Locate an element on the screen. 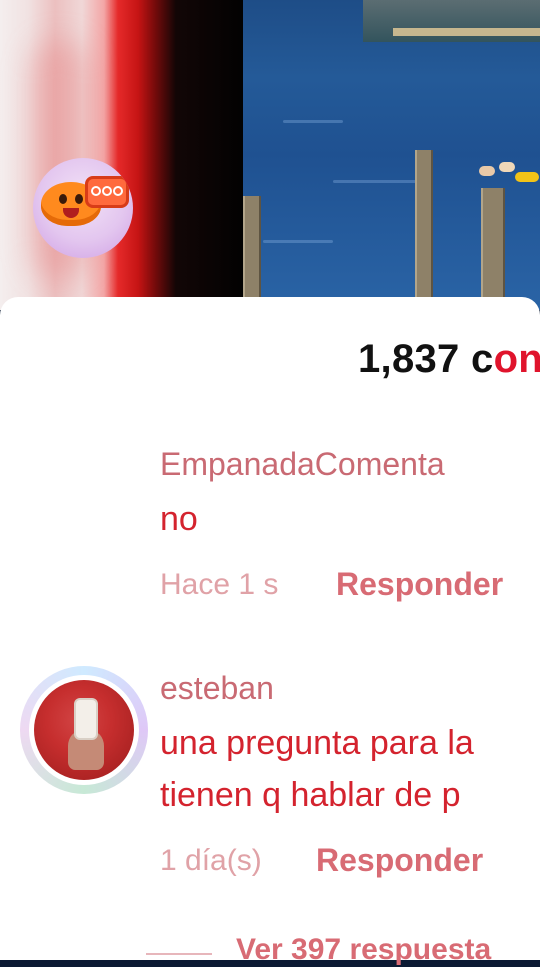 The width and height of the screenshot is (540, 967). avatar is located at coordinates (84, 730).